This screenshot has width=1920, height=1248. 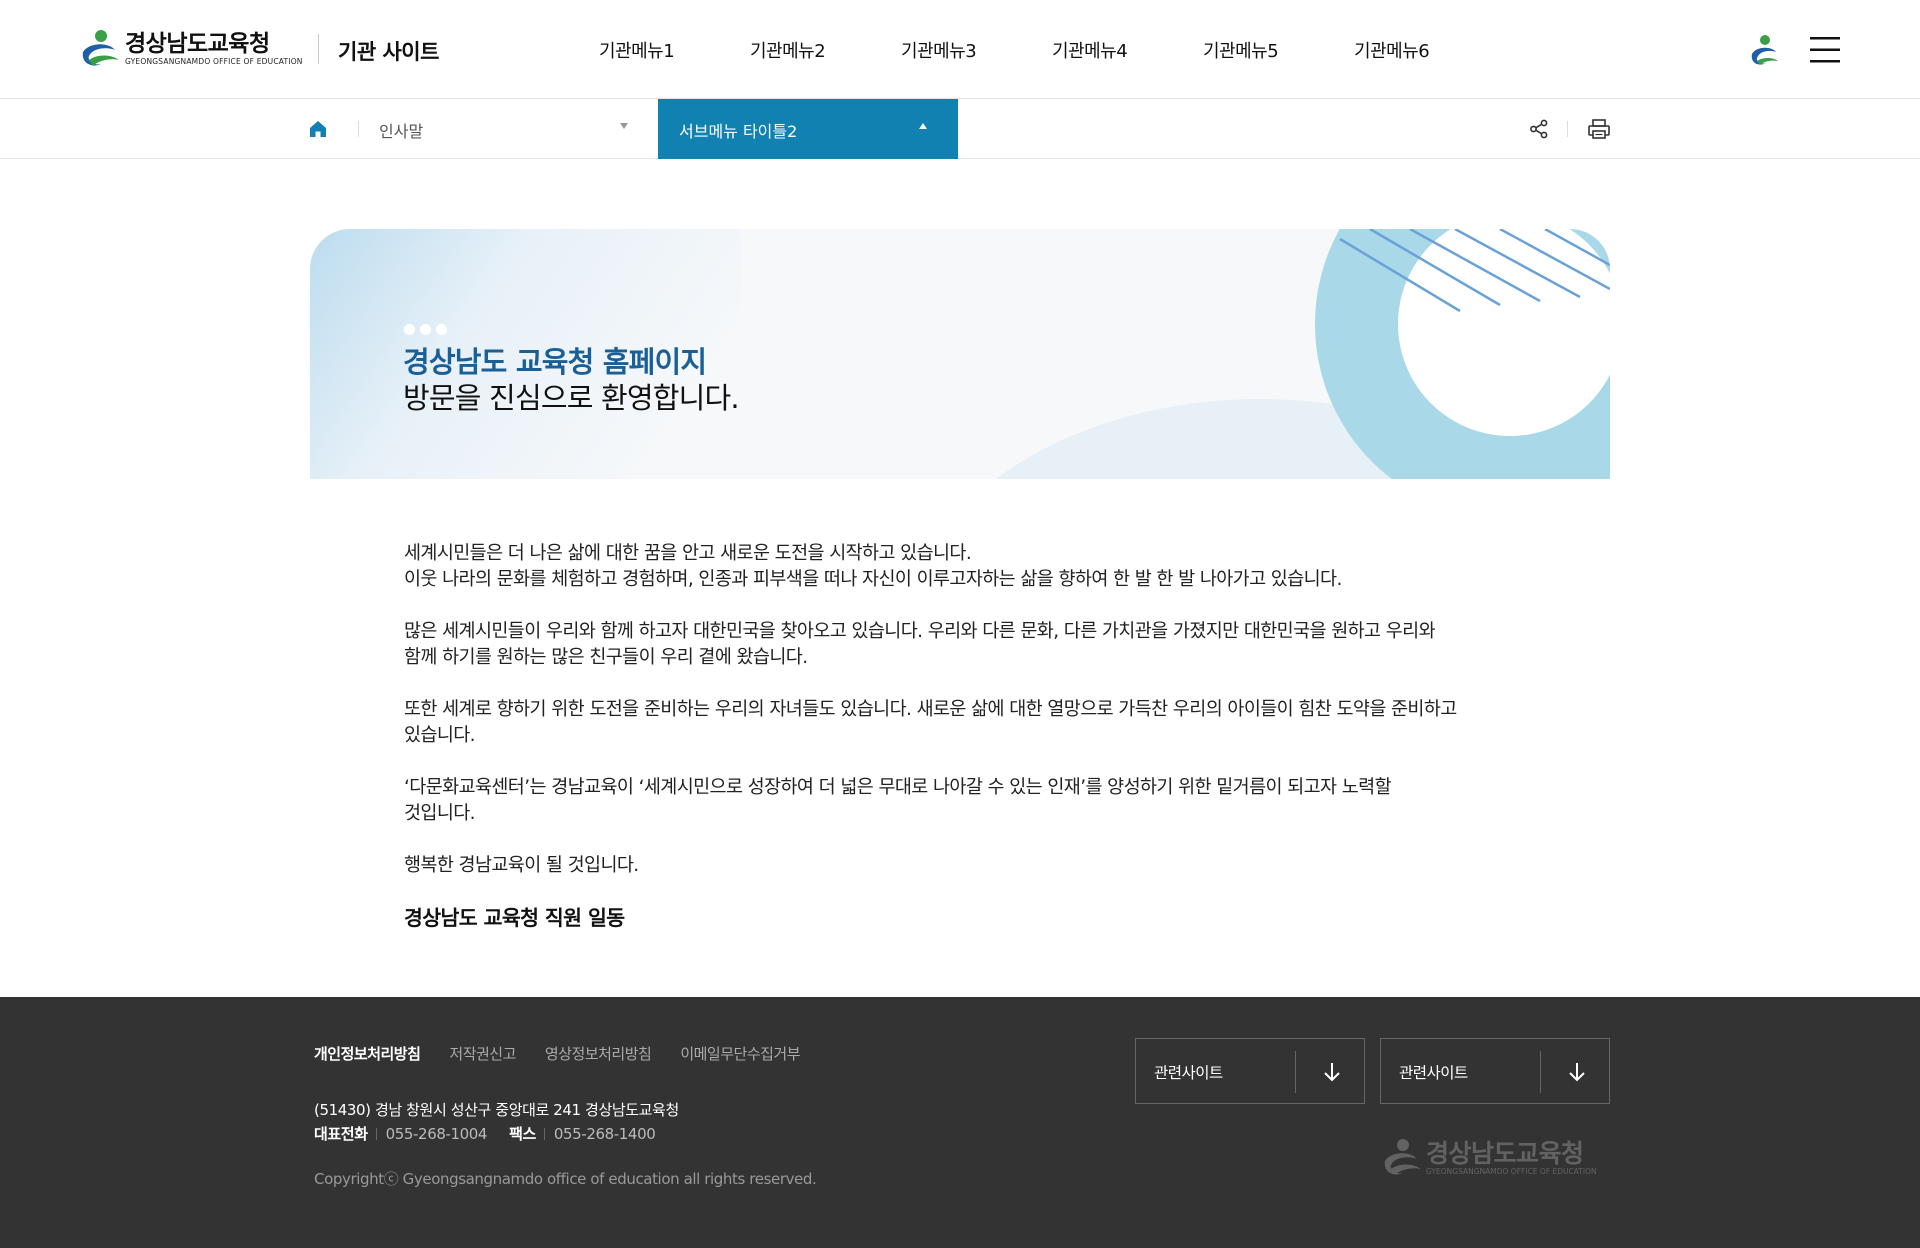 I want to click on greeting-line: 있습니다., so click(x=440, y=735).